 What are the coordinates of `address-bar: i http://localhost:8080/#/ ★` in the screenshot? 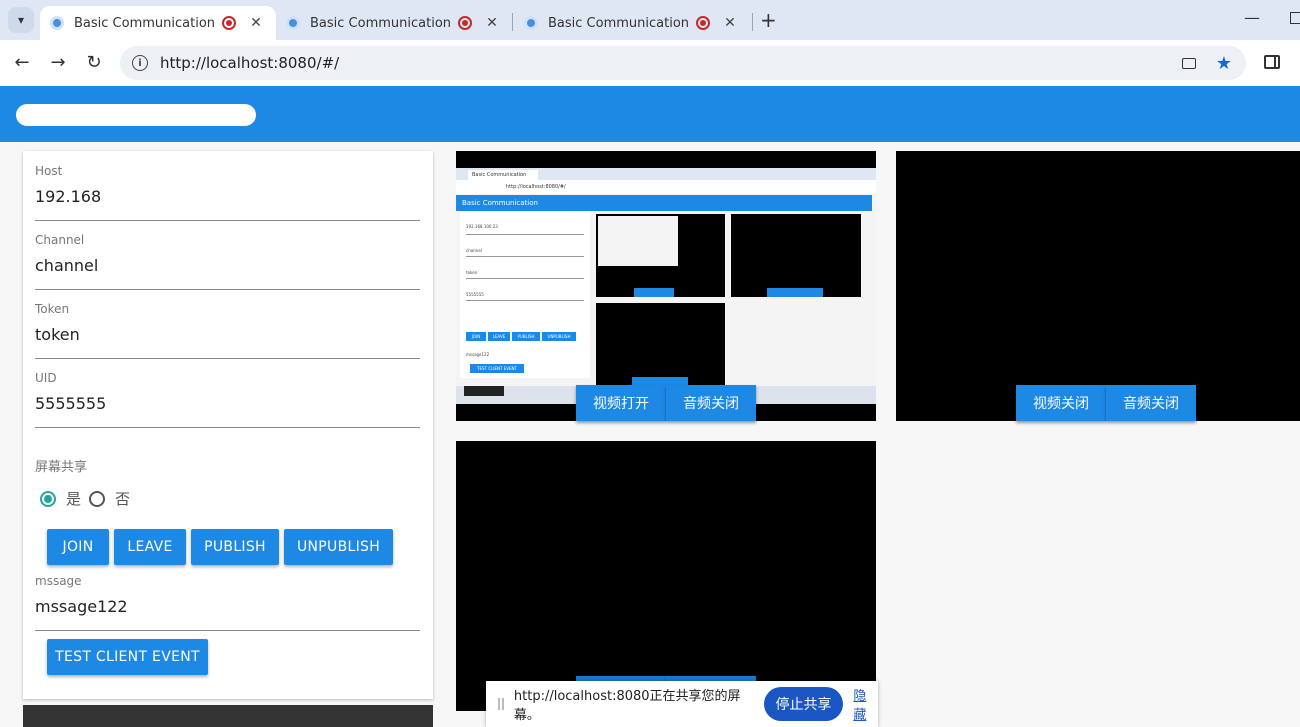 It's located at (683, 63).